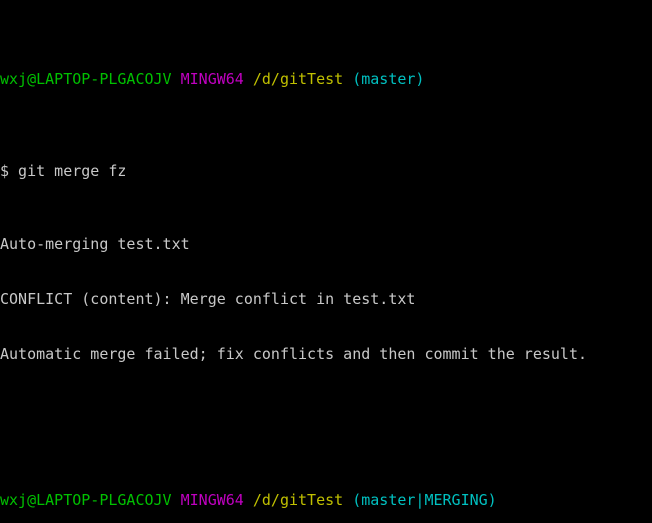  Describe the element at coordinates (5, 170) in the screenshot. I see `command-sigil: $` at that location.